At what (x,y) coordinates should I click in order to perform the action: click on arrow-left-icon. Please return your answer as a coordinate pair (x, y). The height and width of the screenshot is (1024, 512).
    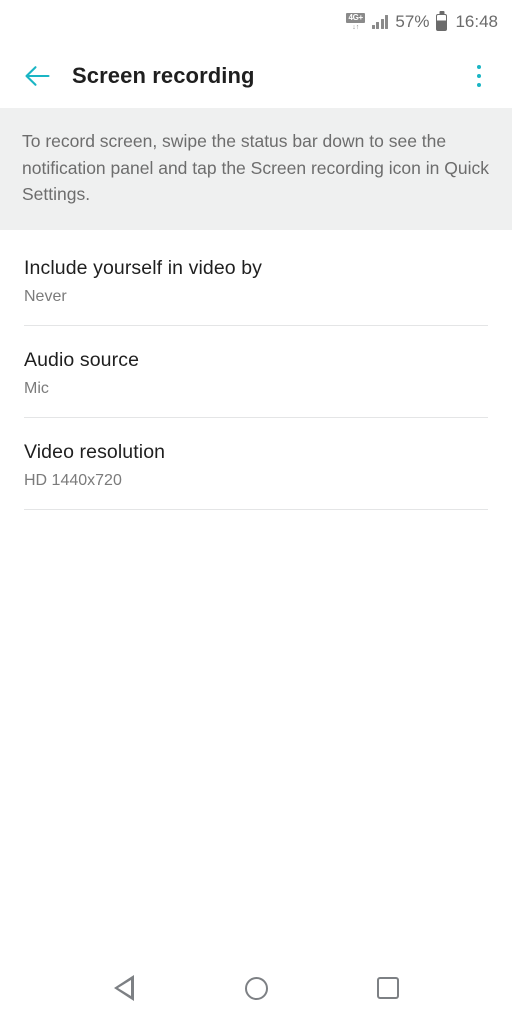
    Looking at the image, I should click on (37, 76).